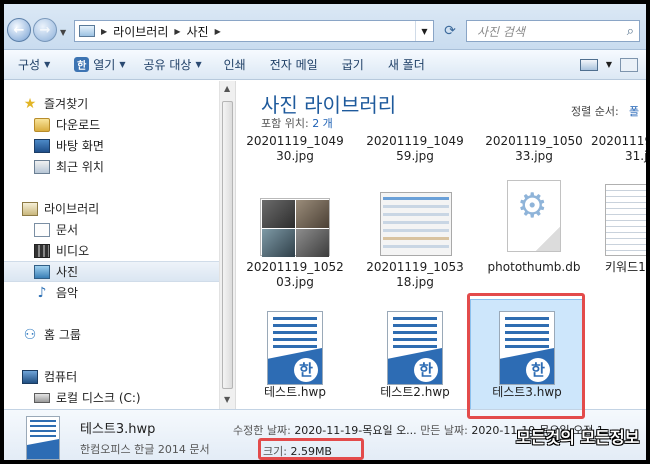 The image size is (650, 464). Describe the element at coordinates (119, 271) in the screenshot. I see `sidebar-item-pictures: 사진` at that location.